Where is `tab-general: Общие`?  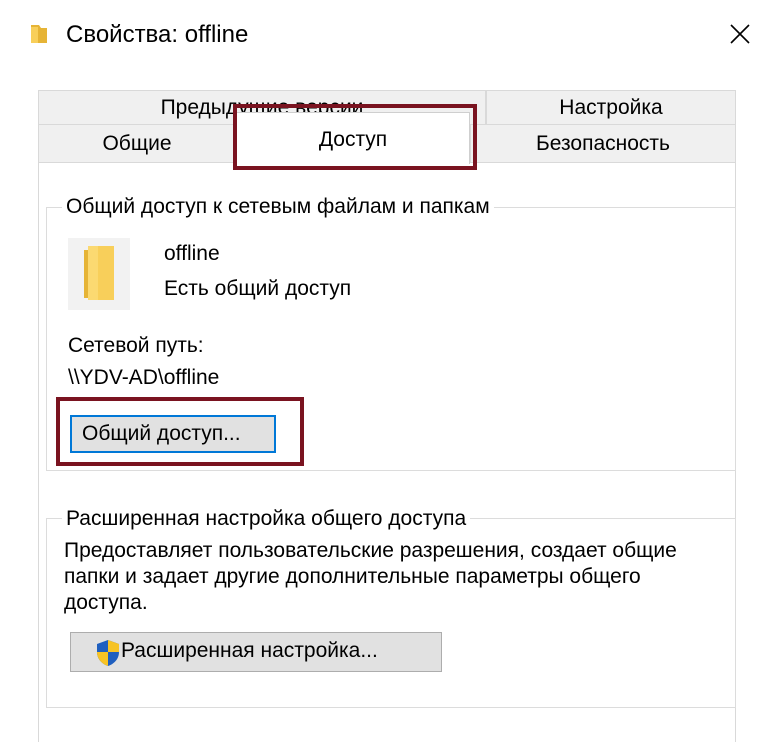 tab-general: Общие is located at coordinates (137, 143).